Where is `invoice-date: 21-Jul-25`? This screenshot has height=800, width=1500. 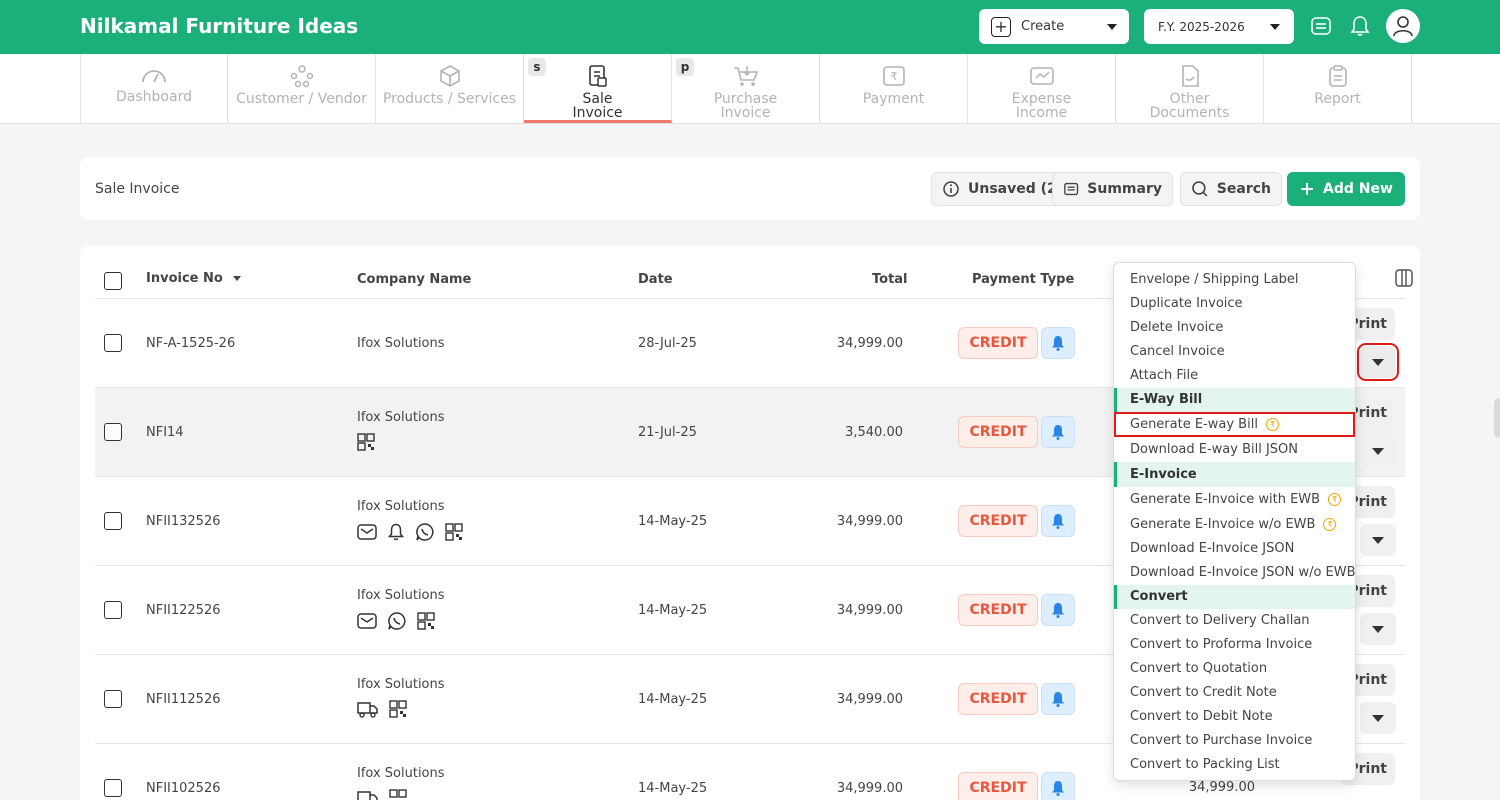 invoice-date: 21-Jul-25 is located at coordinates (667, 432).